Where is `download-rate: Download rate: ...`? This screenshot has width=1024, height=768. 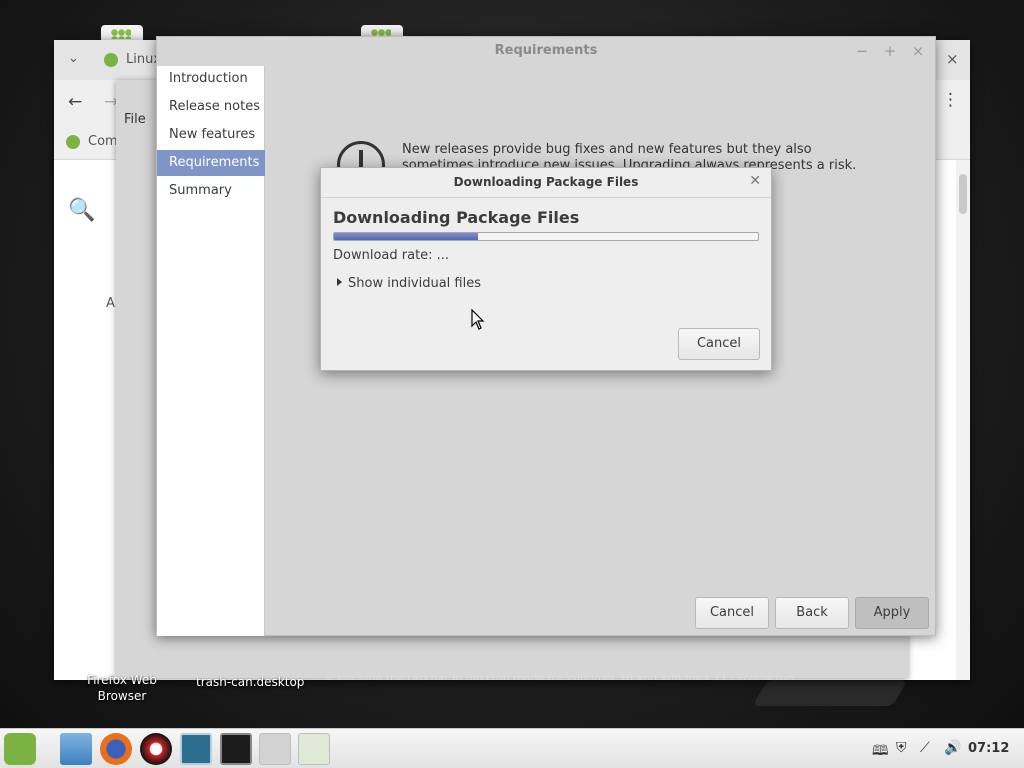 download-rate: Download rate: ... is located at coordinates (391, 255).